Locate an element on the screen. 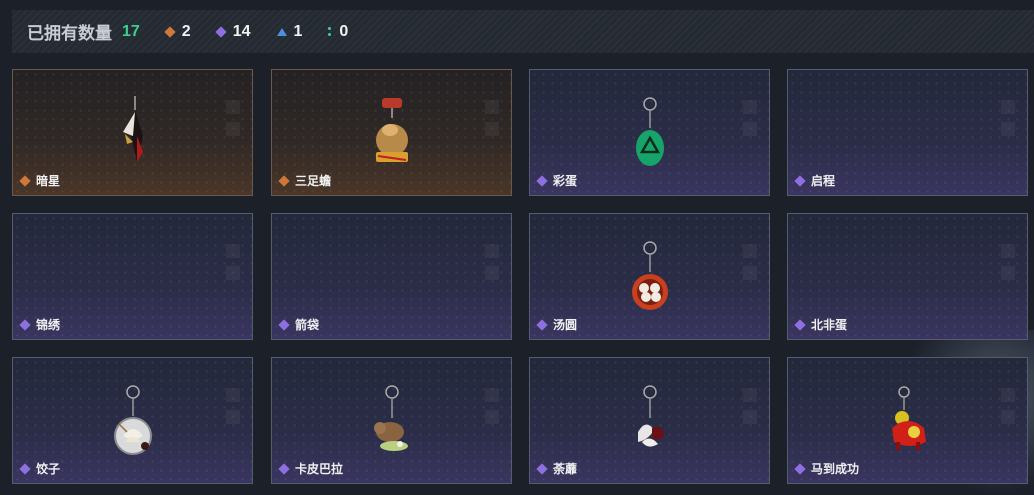 This screenshot has height=495, width=1034. charm-label: 锦绣 is located at coordinates (39, 324).